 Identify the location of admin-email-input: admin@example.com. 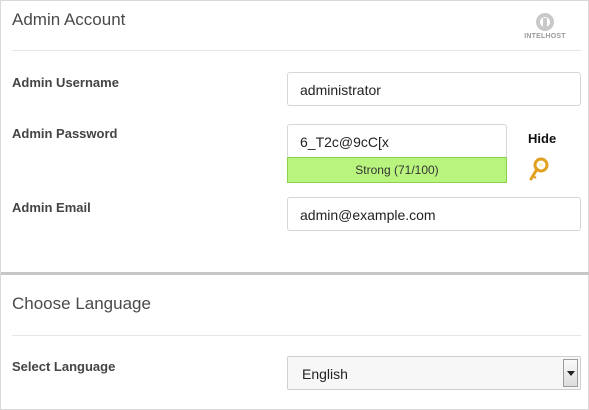
(434, 214).